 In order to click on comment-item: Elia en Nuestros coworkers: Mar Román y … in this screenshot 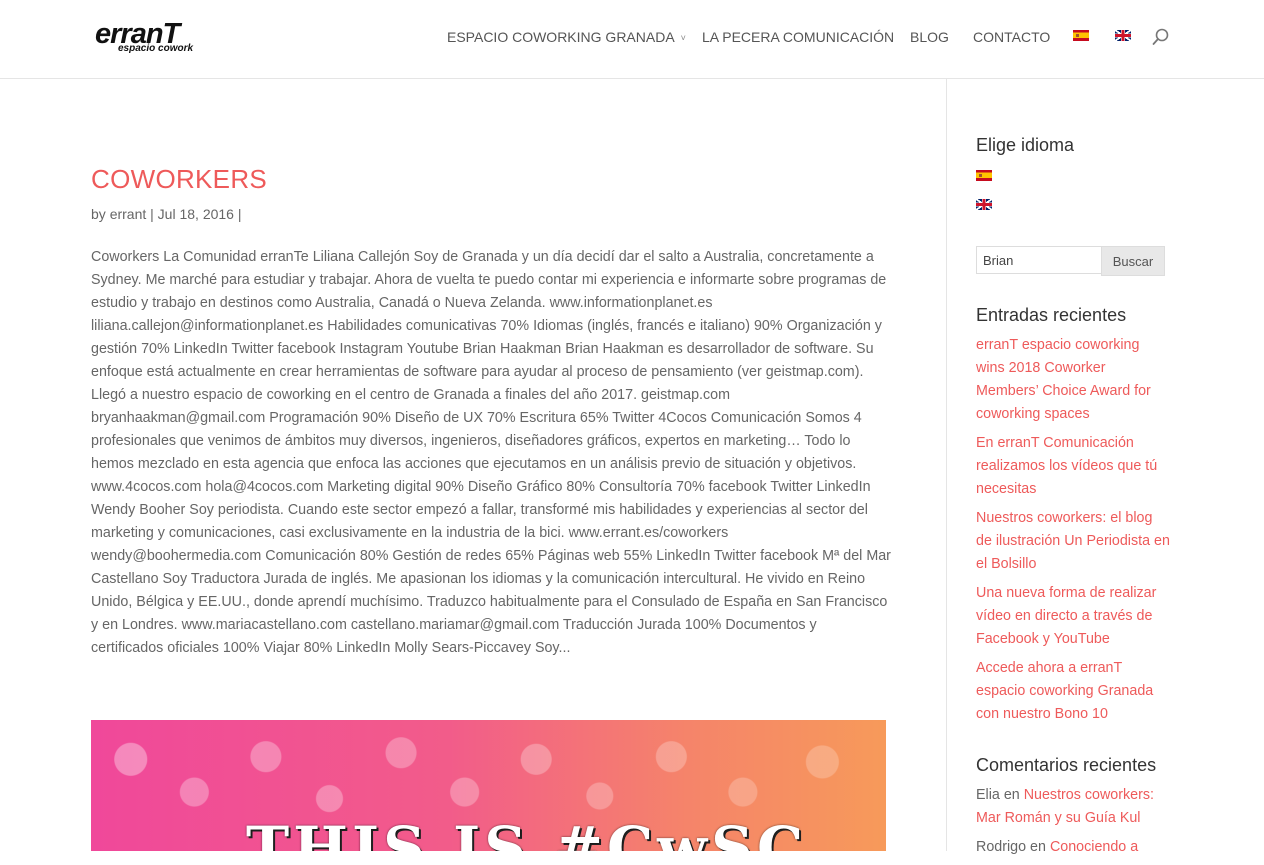, I will do `click(1076, 807)`.